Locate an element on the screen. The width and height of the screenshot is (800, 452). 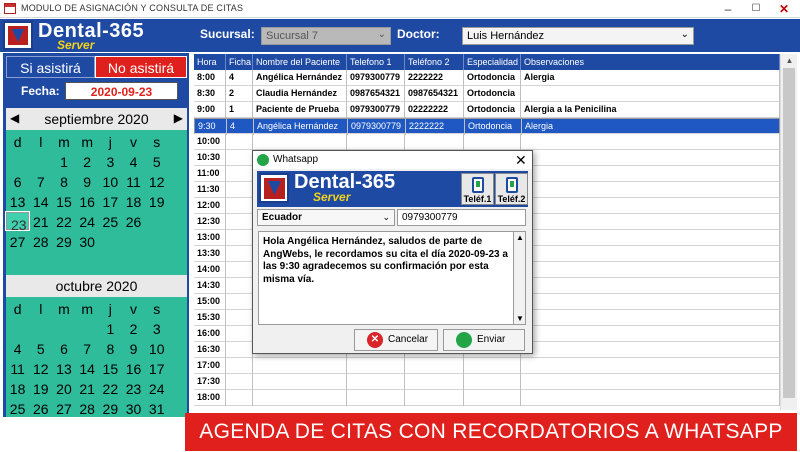
si-asistira-button: Si asistirá is located at coordinates (50, 67).